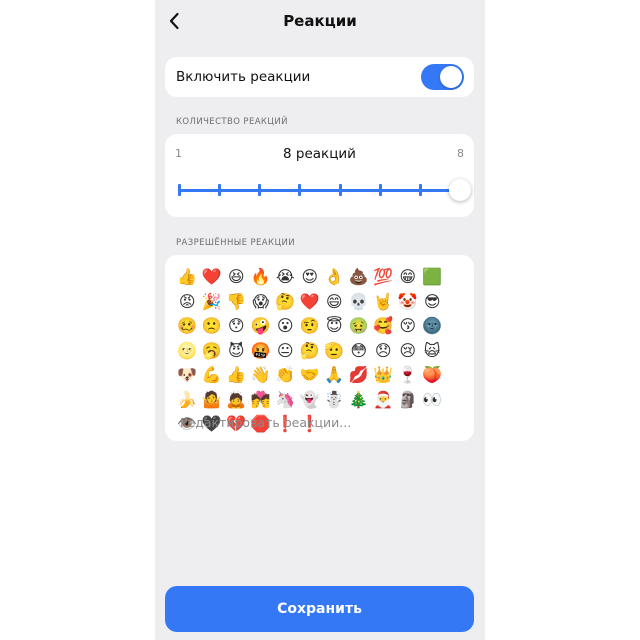  Describe the element at coordinates (359, 400) in the screenshot. I see `reaction-emoji: 🎄` at that location.